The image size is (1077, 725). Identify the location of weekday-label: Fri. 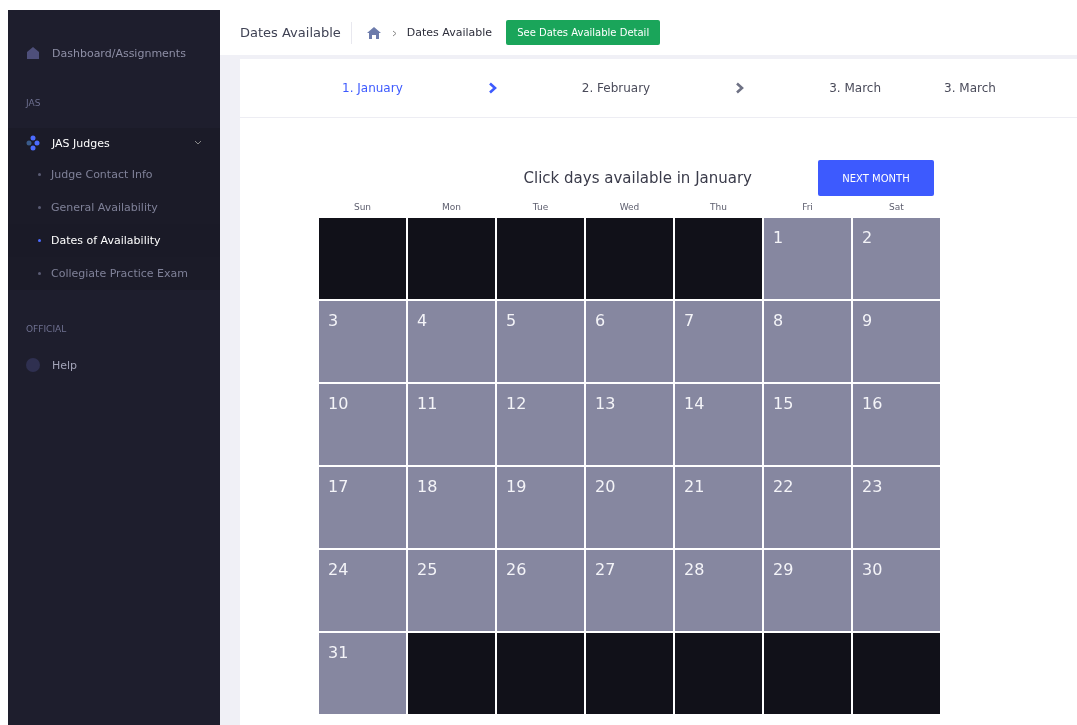
(807, 207).